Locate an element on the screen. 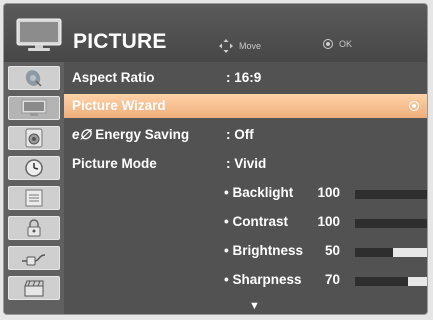 Image resolution: width=433 pixels, height=320 pixels. options-list-icon is located at coordinates (34, 198).